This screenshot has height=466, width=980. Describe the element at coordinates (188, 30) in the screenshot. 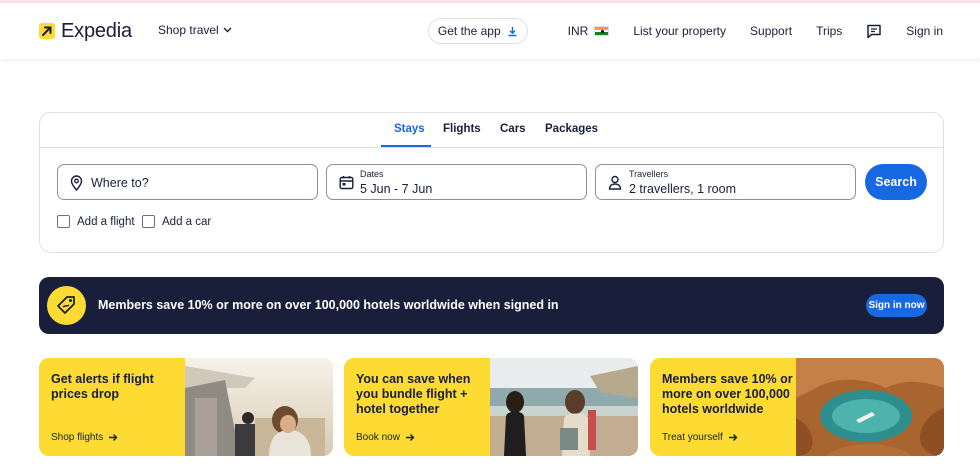

I see `shop-travel-label: Shop travel` at that location.